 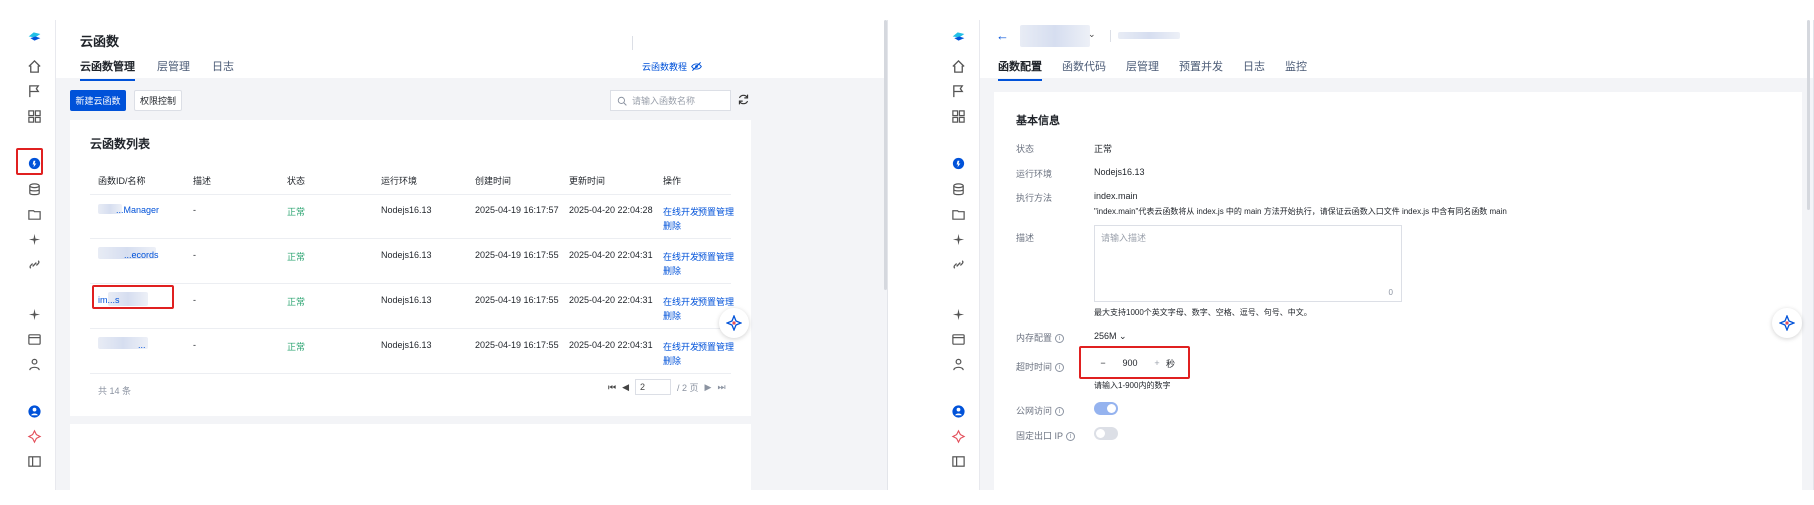 I want to click on desc-hint: 最大支持1000个英文字母、数字、空格、逗号、句号、中文。, so click(x=1203, y=312).